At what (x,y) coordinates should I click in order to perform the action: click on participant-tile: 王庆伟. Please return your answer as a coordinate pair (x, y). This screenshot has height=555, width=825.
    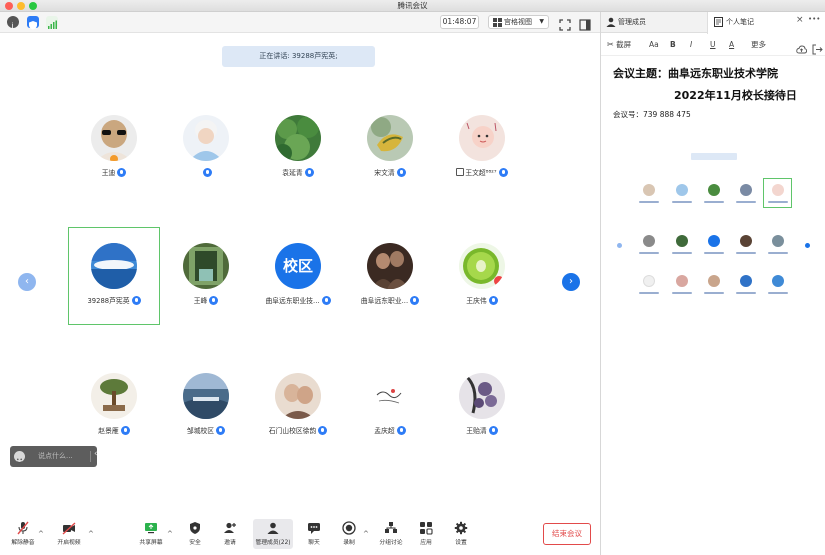
    Looking at the image, I should click on (482, 280).